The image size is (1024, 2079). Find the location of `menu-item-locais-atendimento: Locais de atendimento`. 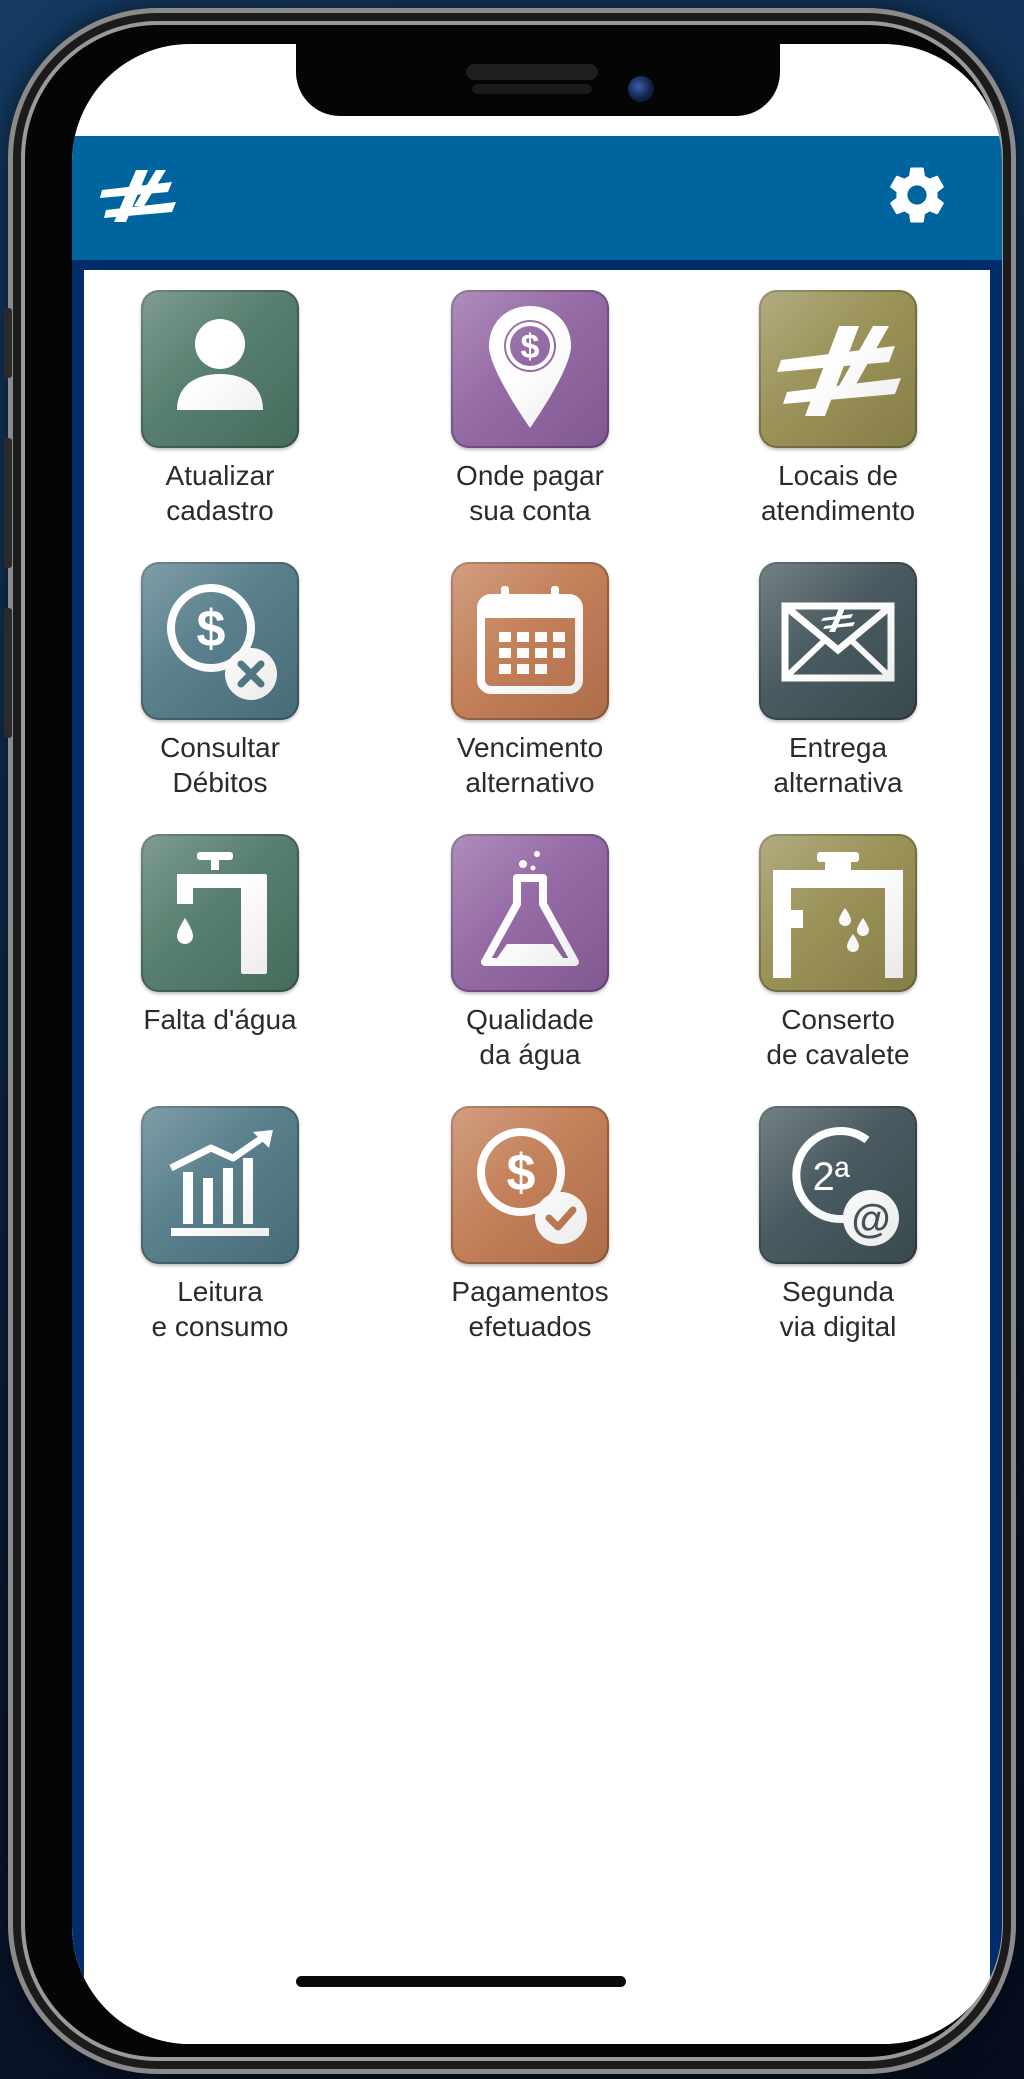

menu-item-locais-atendimento: Locais de atendimento is located at coordinates (838, 409).